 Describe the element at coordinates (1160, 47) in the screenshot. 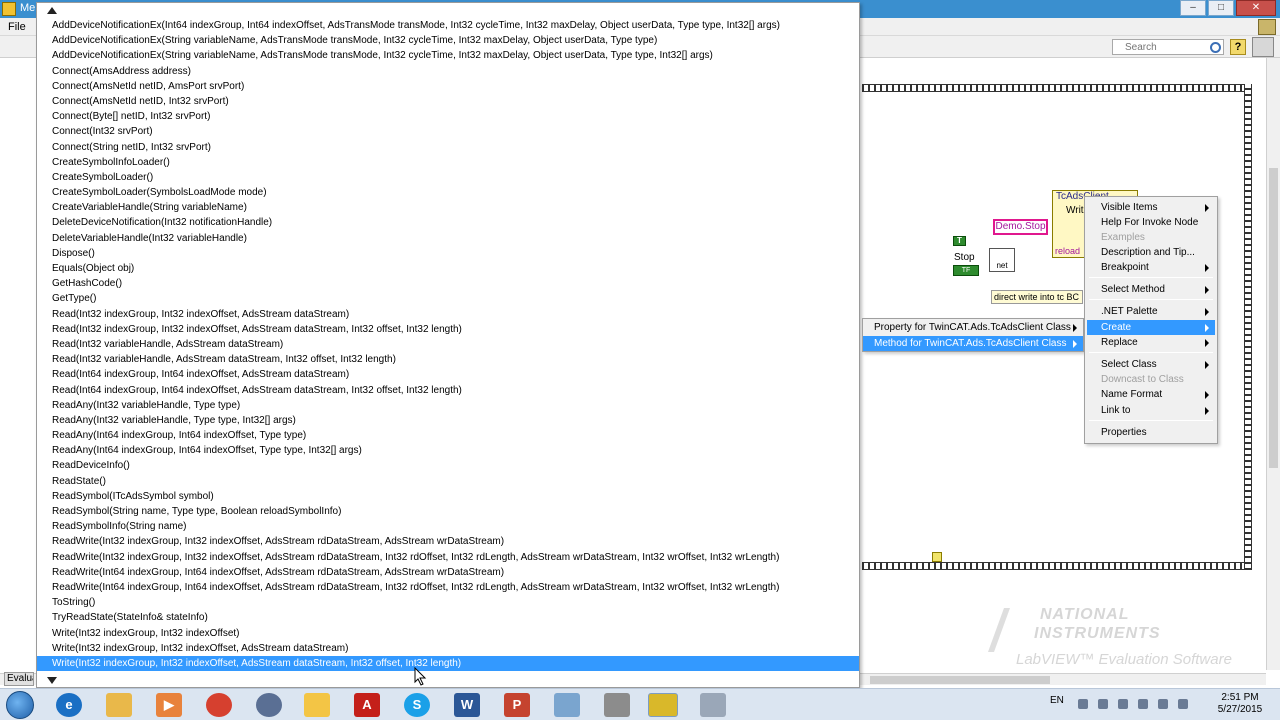

I see `search-input` at that location.